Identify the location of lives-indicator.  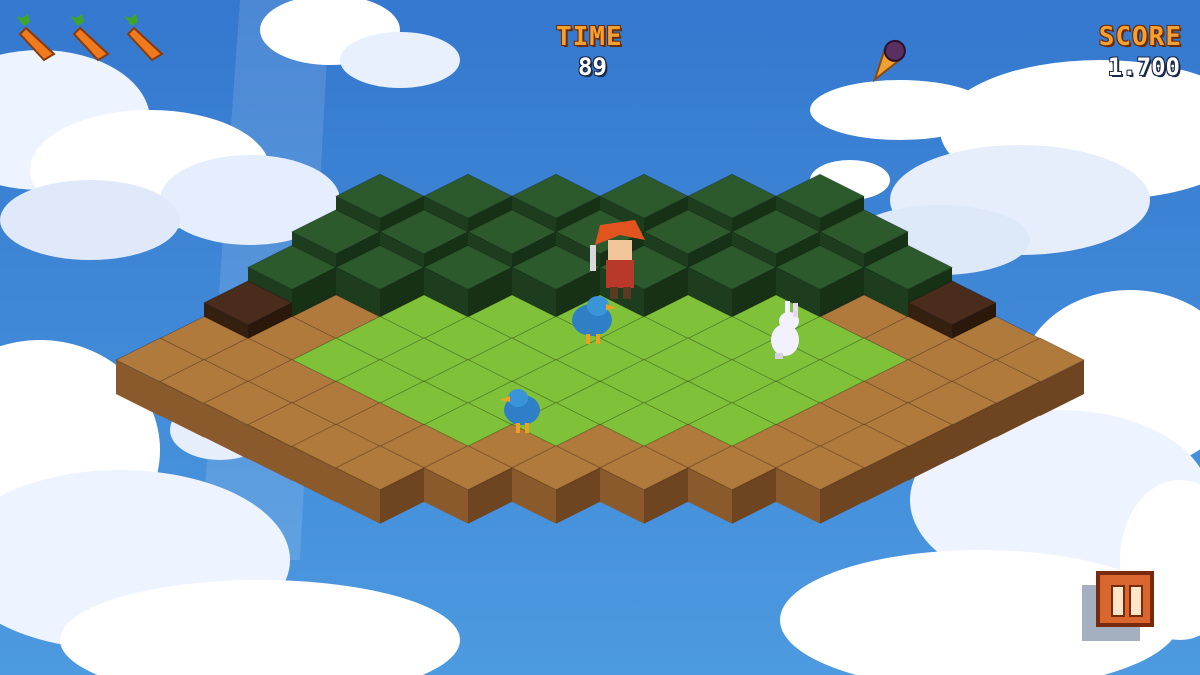
(99, 42).